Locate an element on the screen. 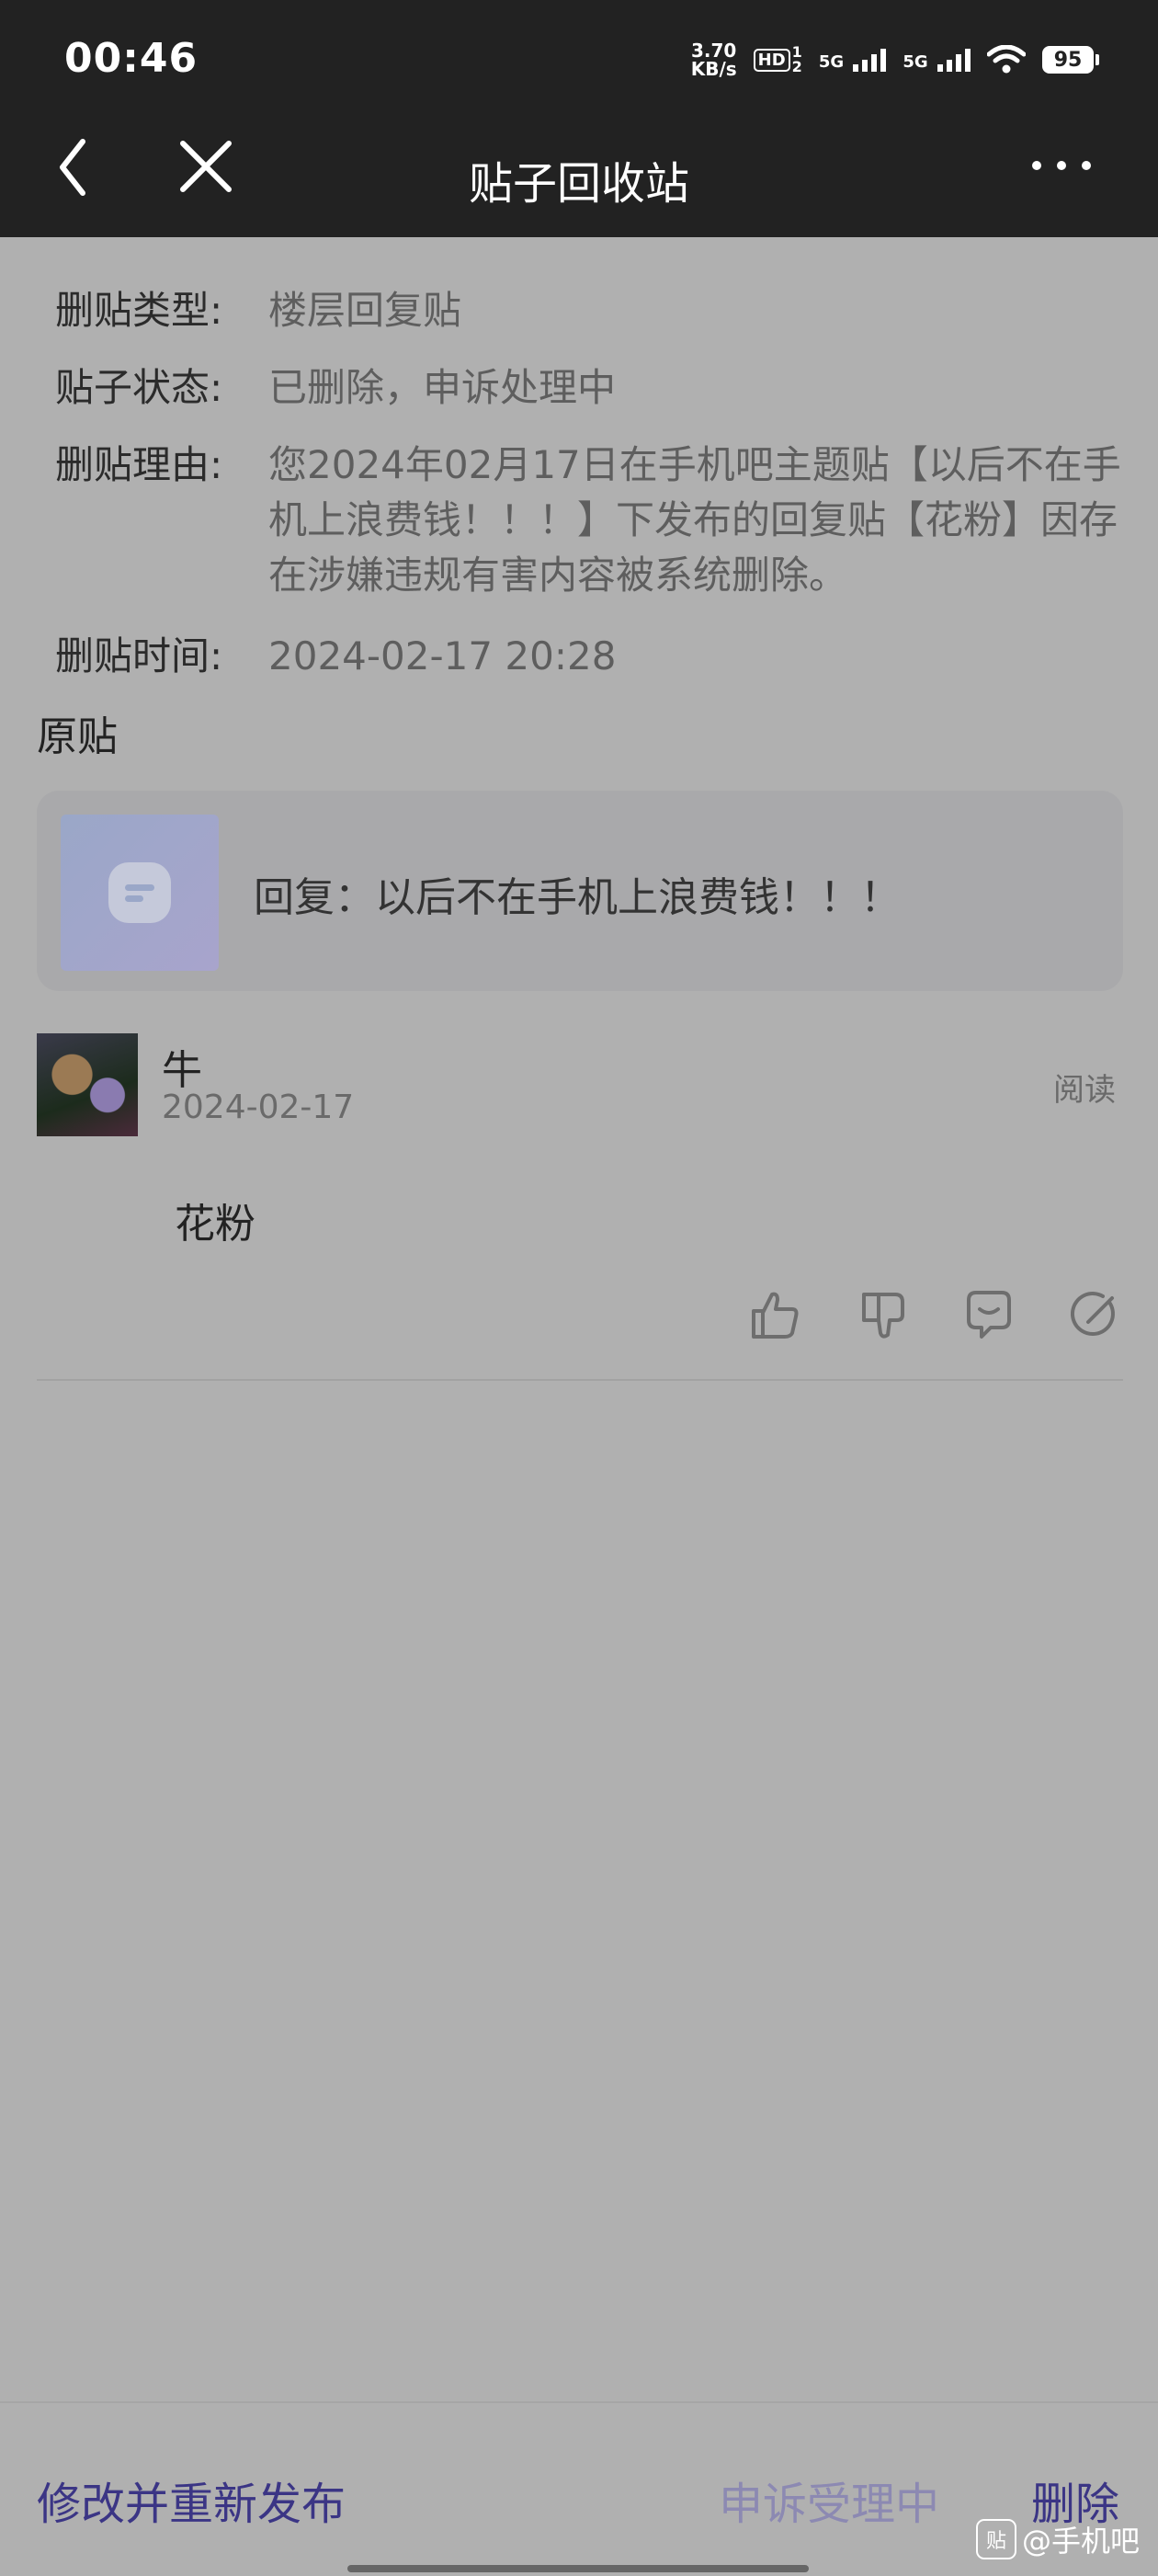 This screenshot has height=2576, width=1158. status-icons: 3.70 KB/s HD 1 2 5G 5G 95 is located at coordinates (895, 60).